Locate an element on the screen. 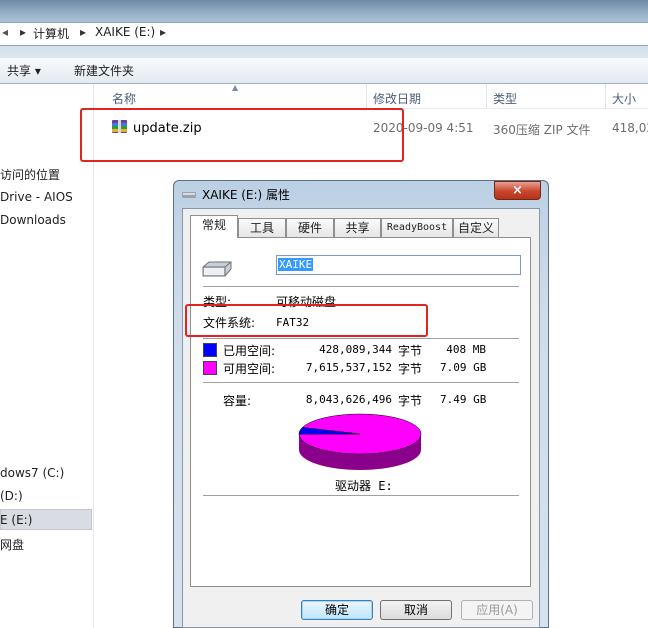 The width and height of the screenshot is (648, 628). free-space-human: 7.09 GB is located at coordinates (463, 367).